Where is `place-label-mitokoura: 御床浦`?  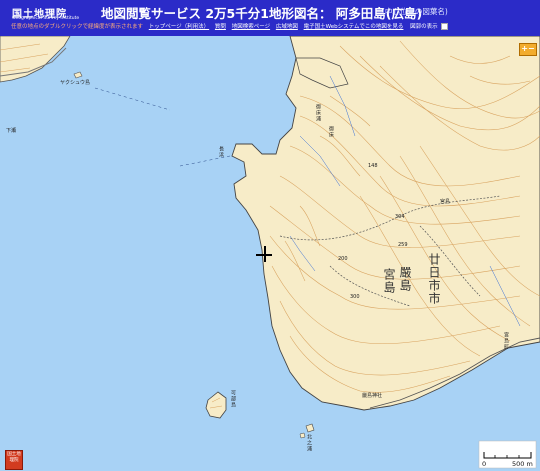
place-label-mitokoura: 御床浦 is located at coordinates (318, 113).